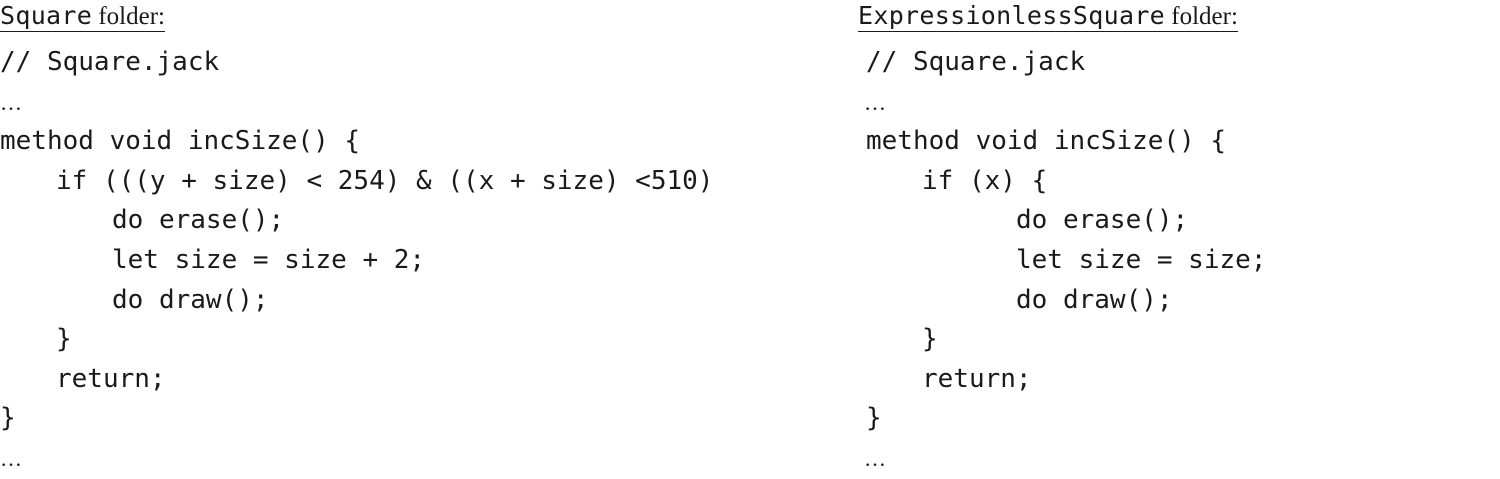 The width and height of the screenshot is (1500, 479). Describe the element at coordinates (1102, 220) in the screenshot. I see `right-code-line: do erase();` at that location.